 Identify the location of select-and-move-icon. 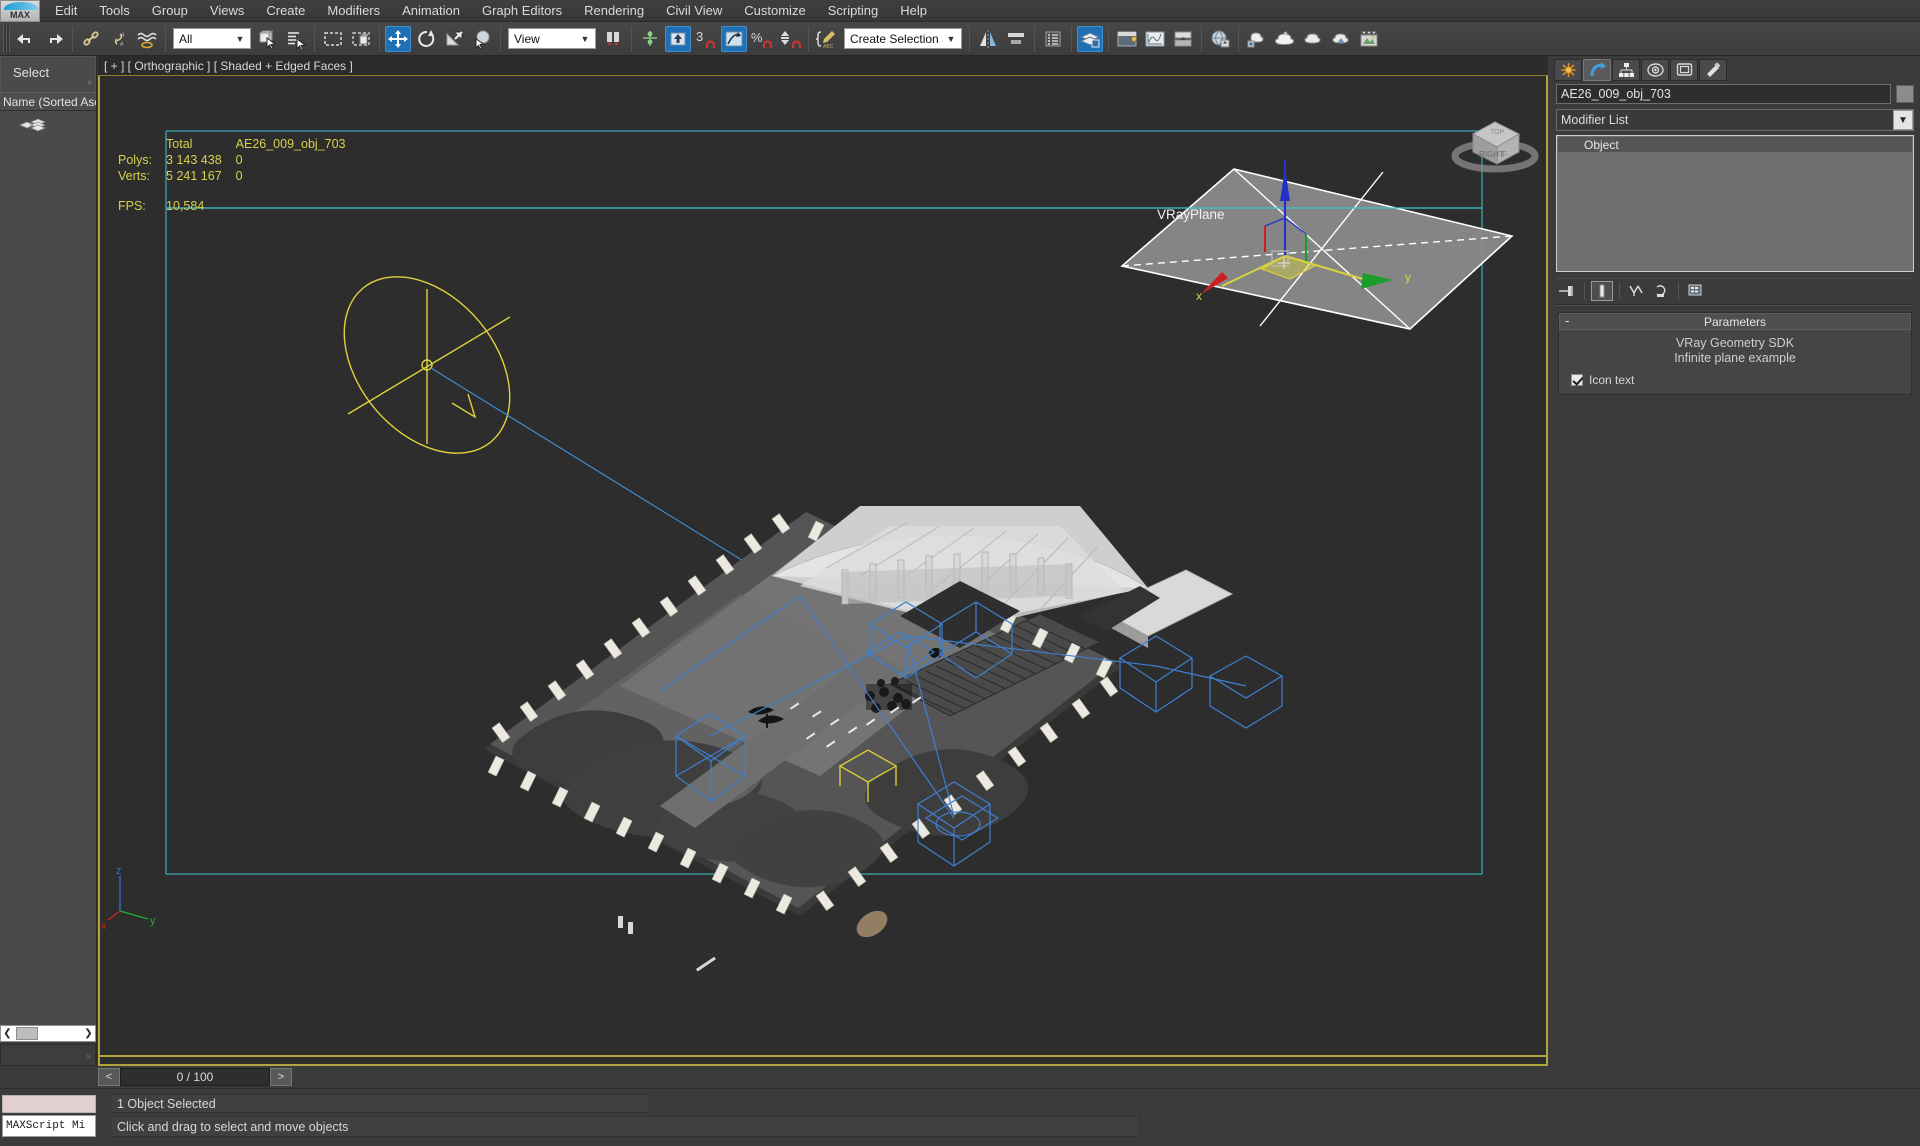
(398, 38).